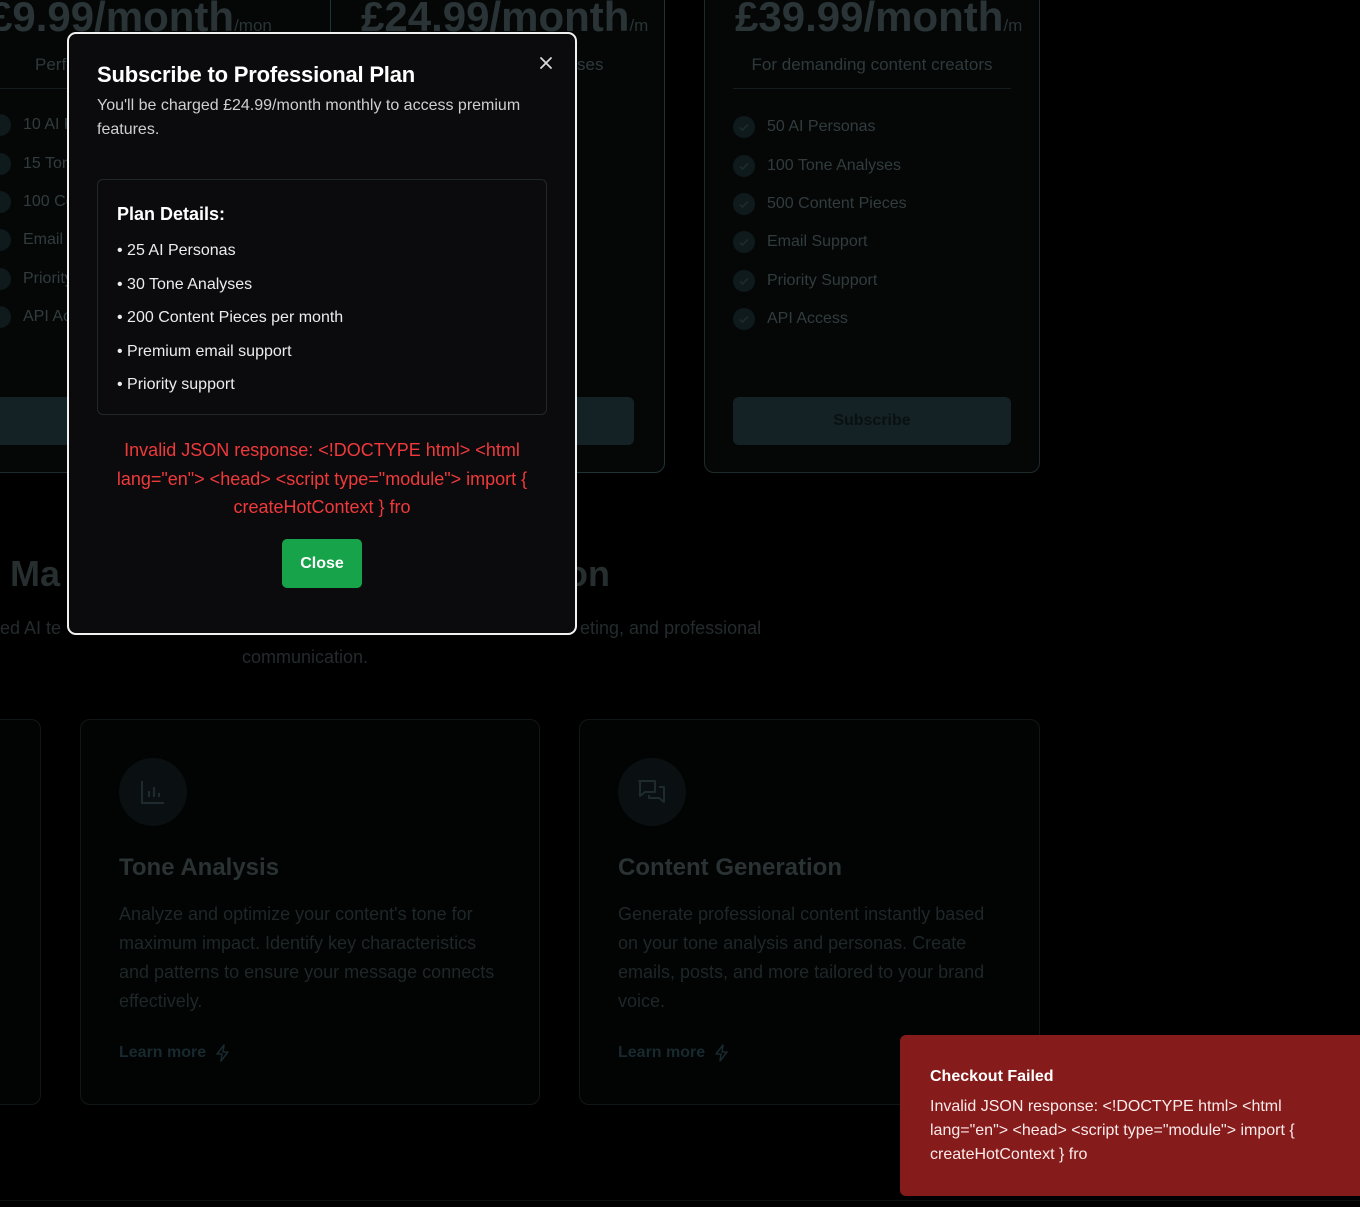  Describe the element at coordinates (992, 1076) in the screenshot. I see `toast-title: Checkout Failed` at that location.